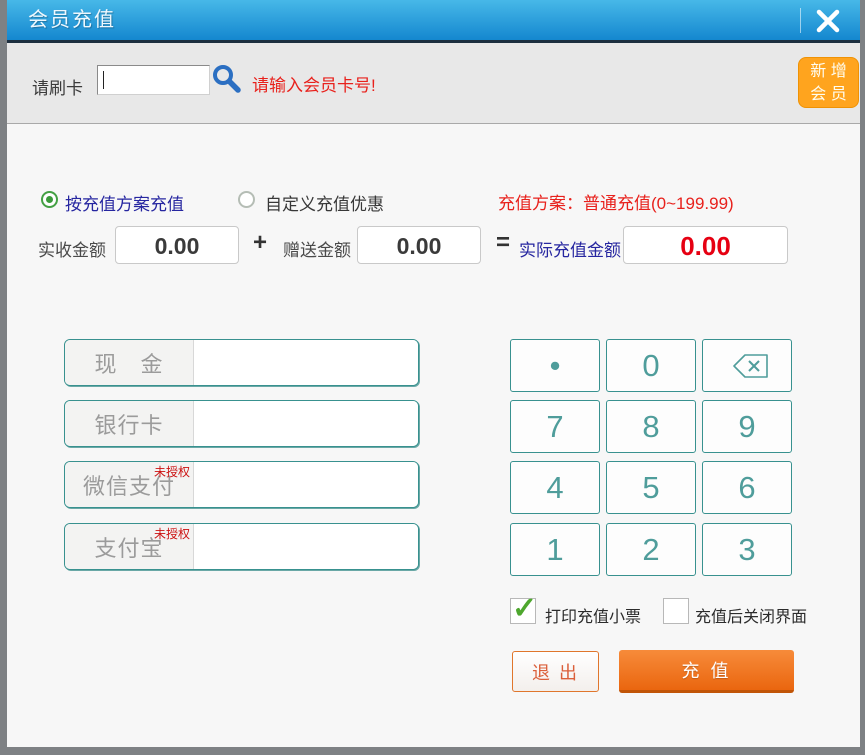 The image size is (865, 755). What do you see at coordinates (651, 365) in the screenshot?
I see `numpad-key-0: 0` at bounding box center [651, 365].